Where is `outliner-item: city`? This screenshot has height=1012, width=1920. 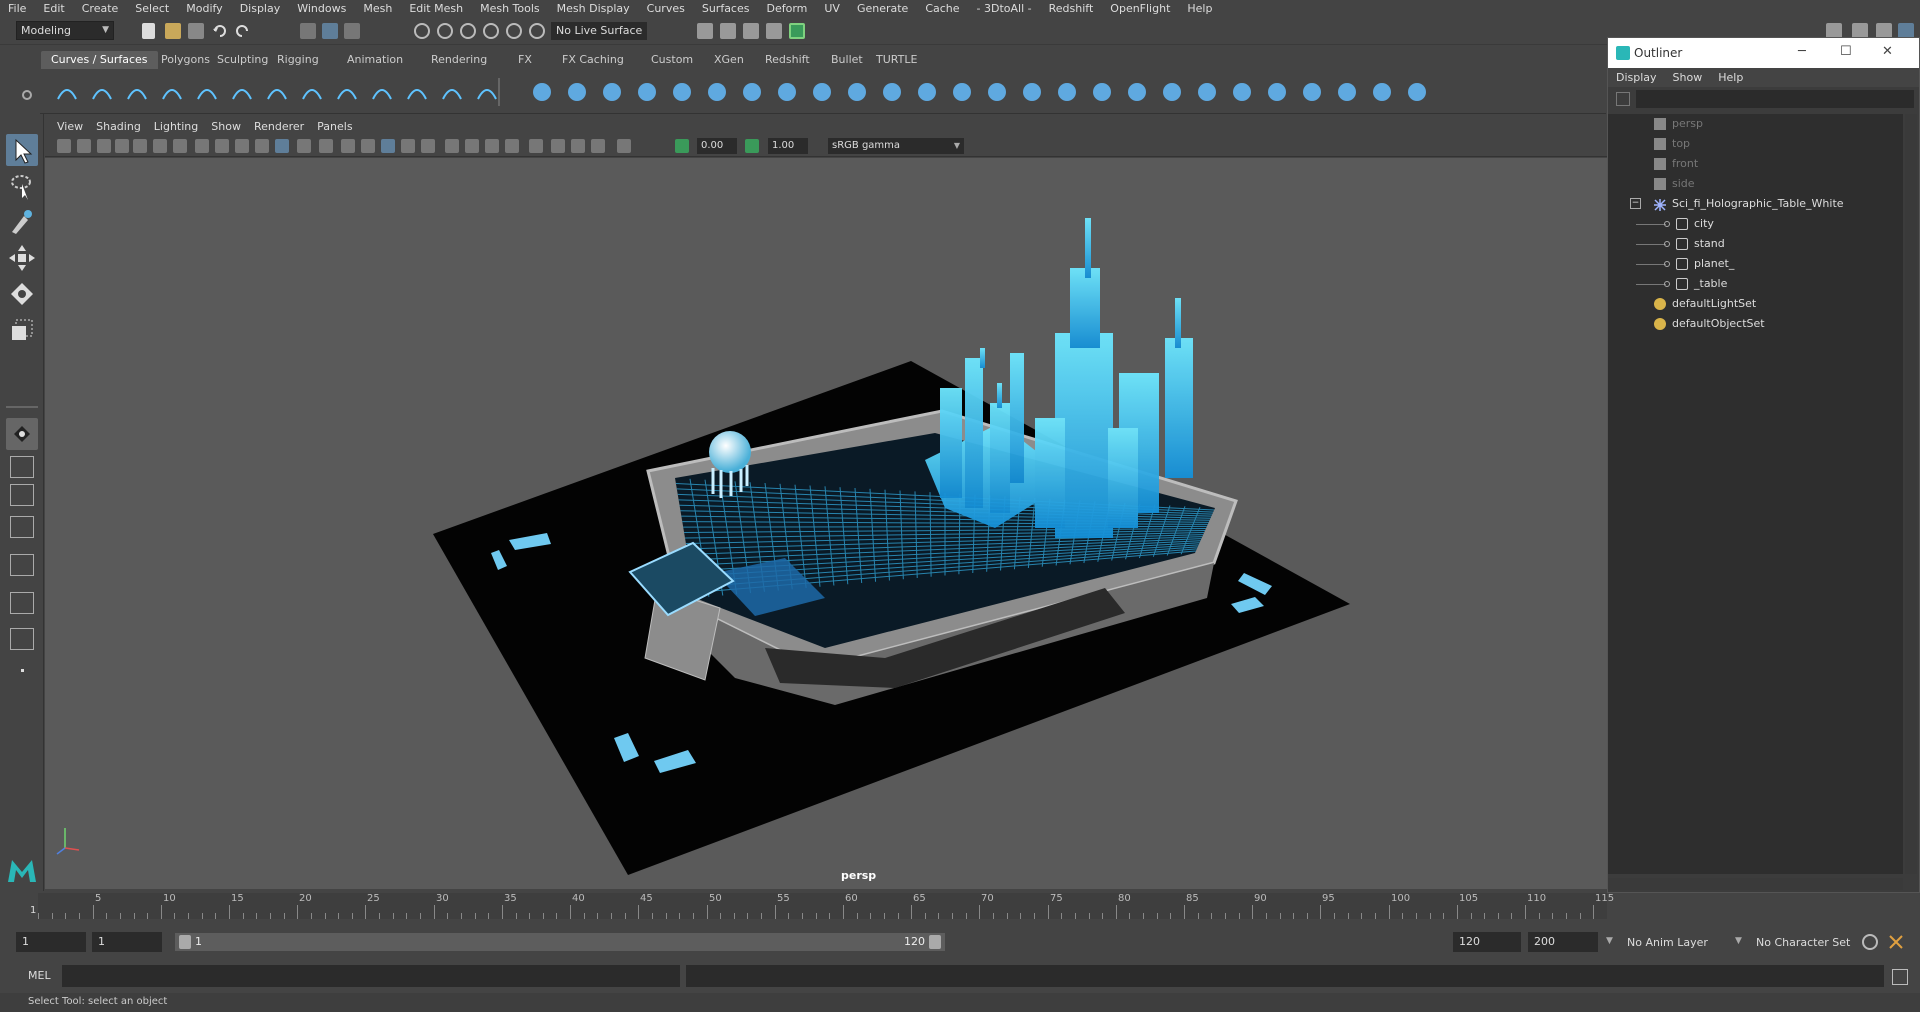 outliner-item: city is located at coordinates (1753, 224).